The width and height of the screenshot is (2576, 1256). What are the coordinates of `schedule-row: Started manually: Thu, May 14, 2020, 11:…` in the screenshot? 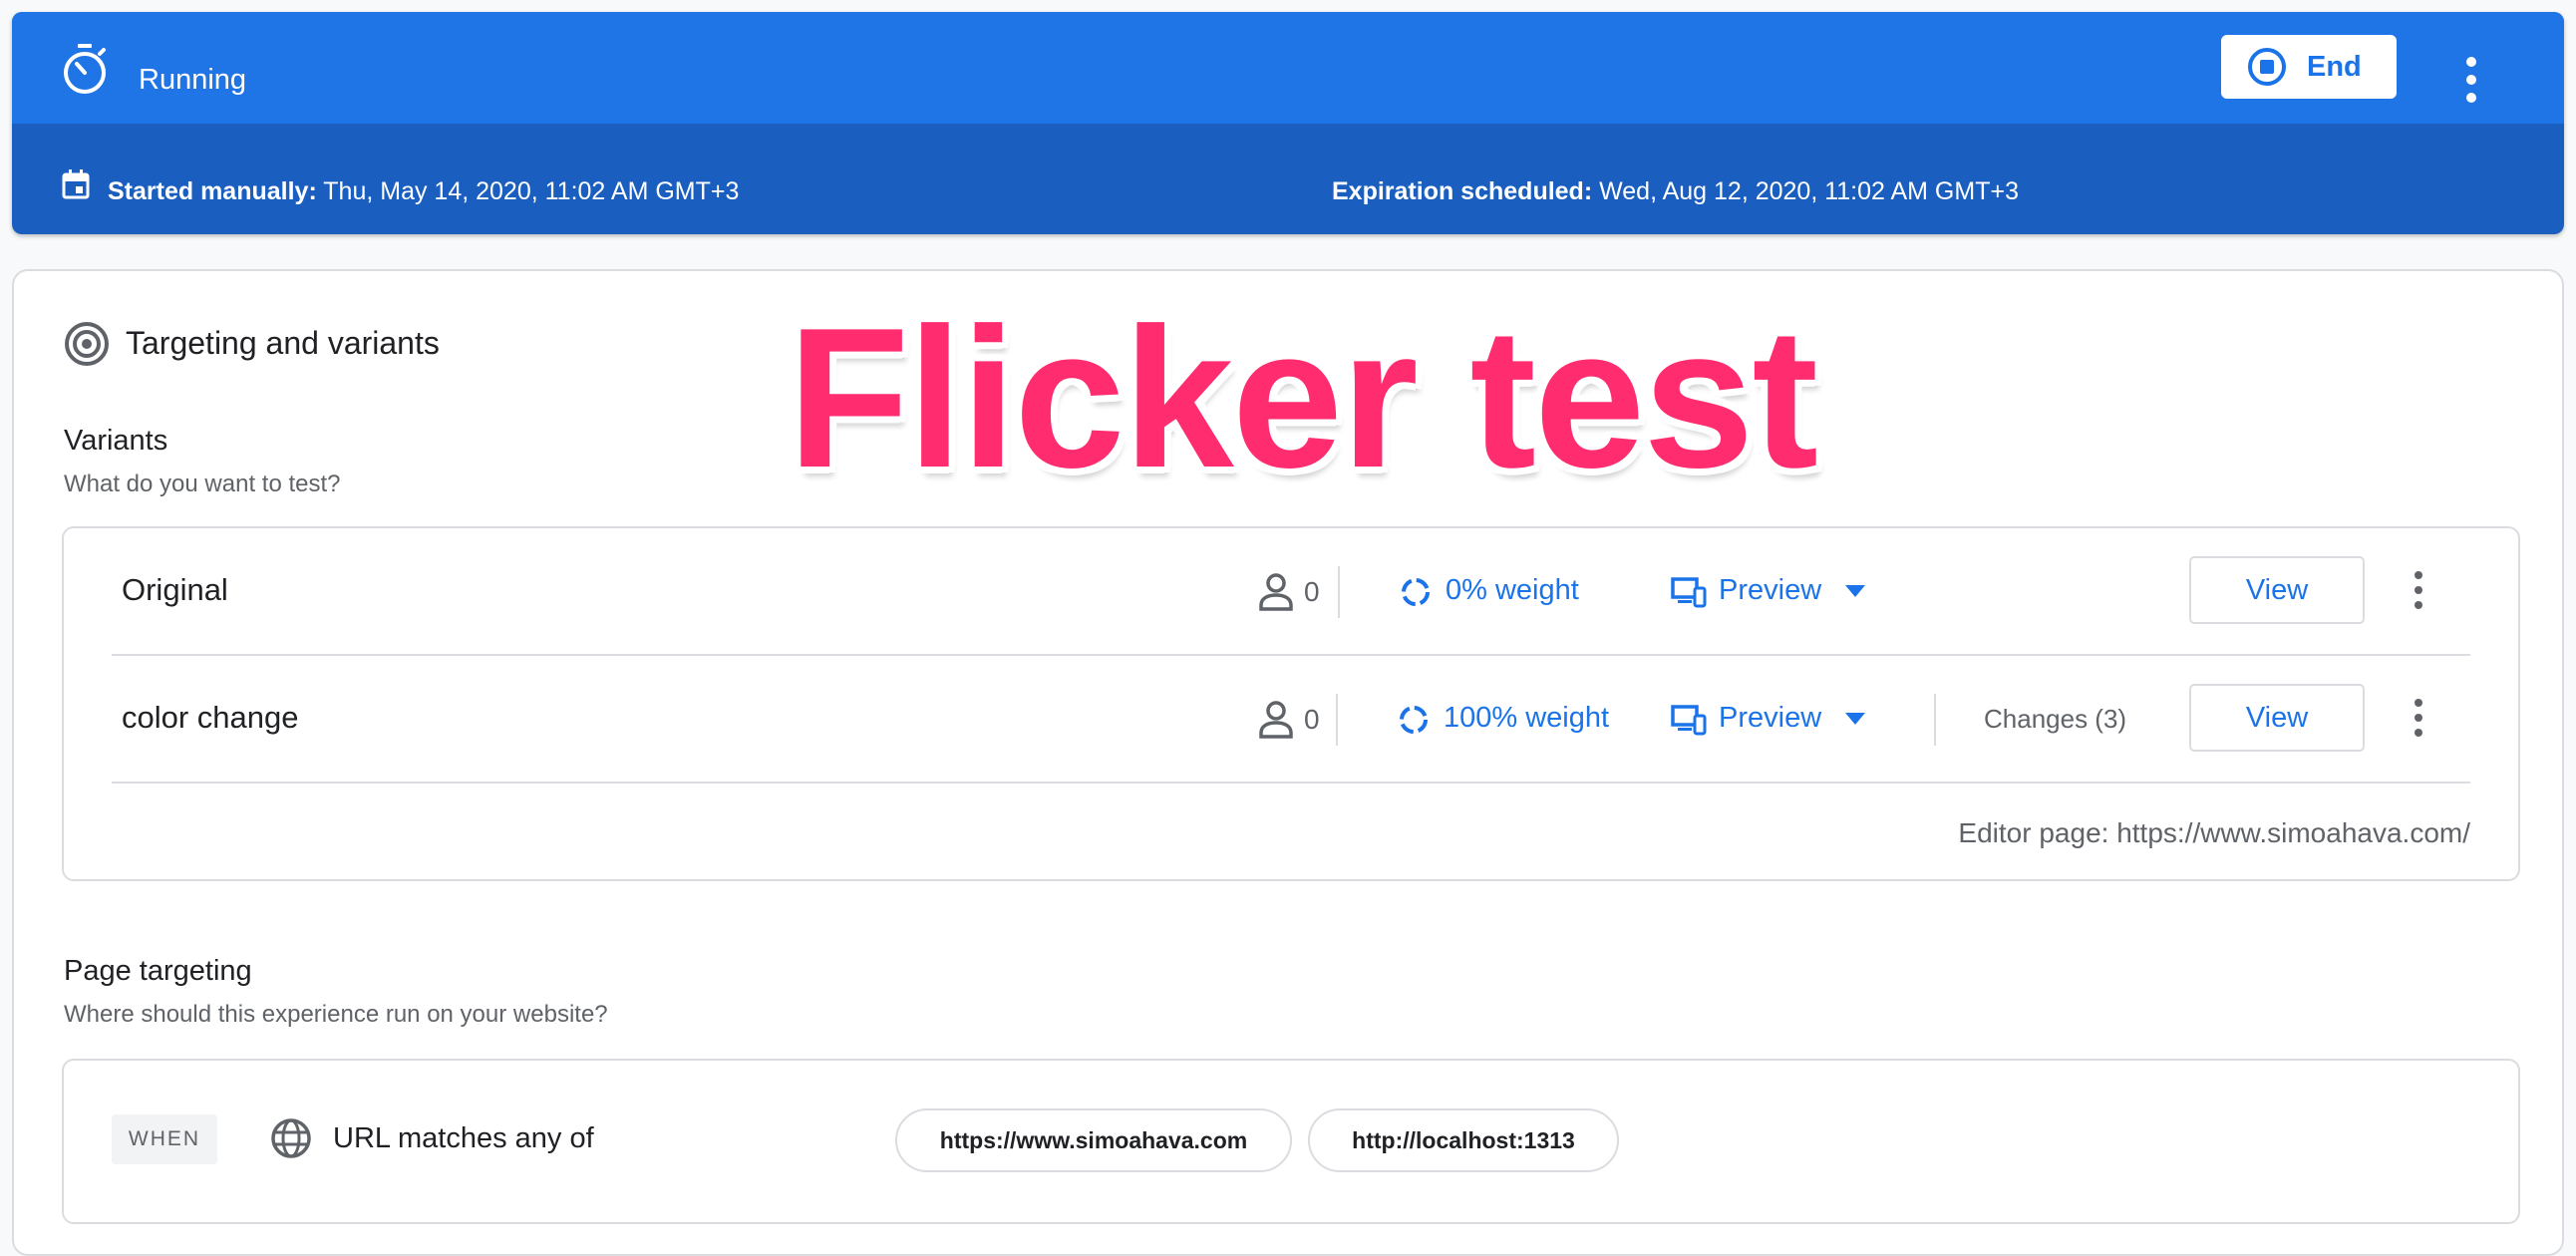 It's located at (1288, 179).